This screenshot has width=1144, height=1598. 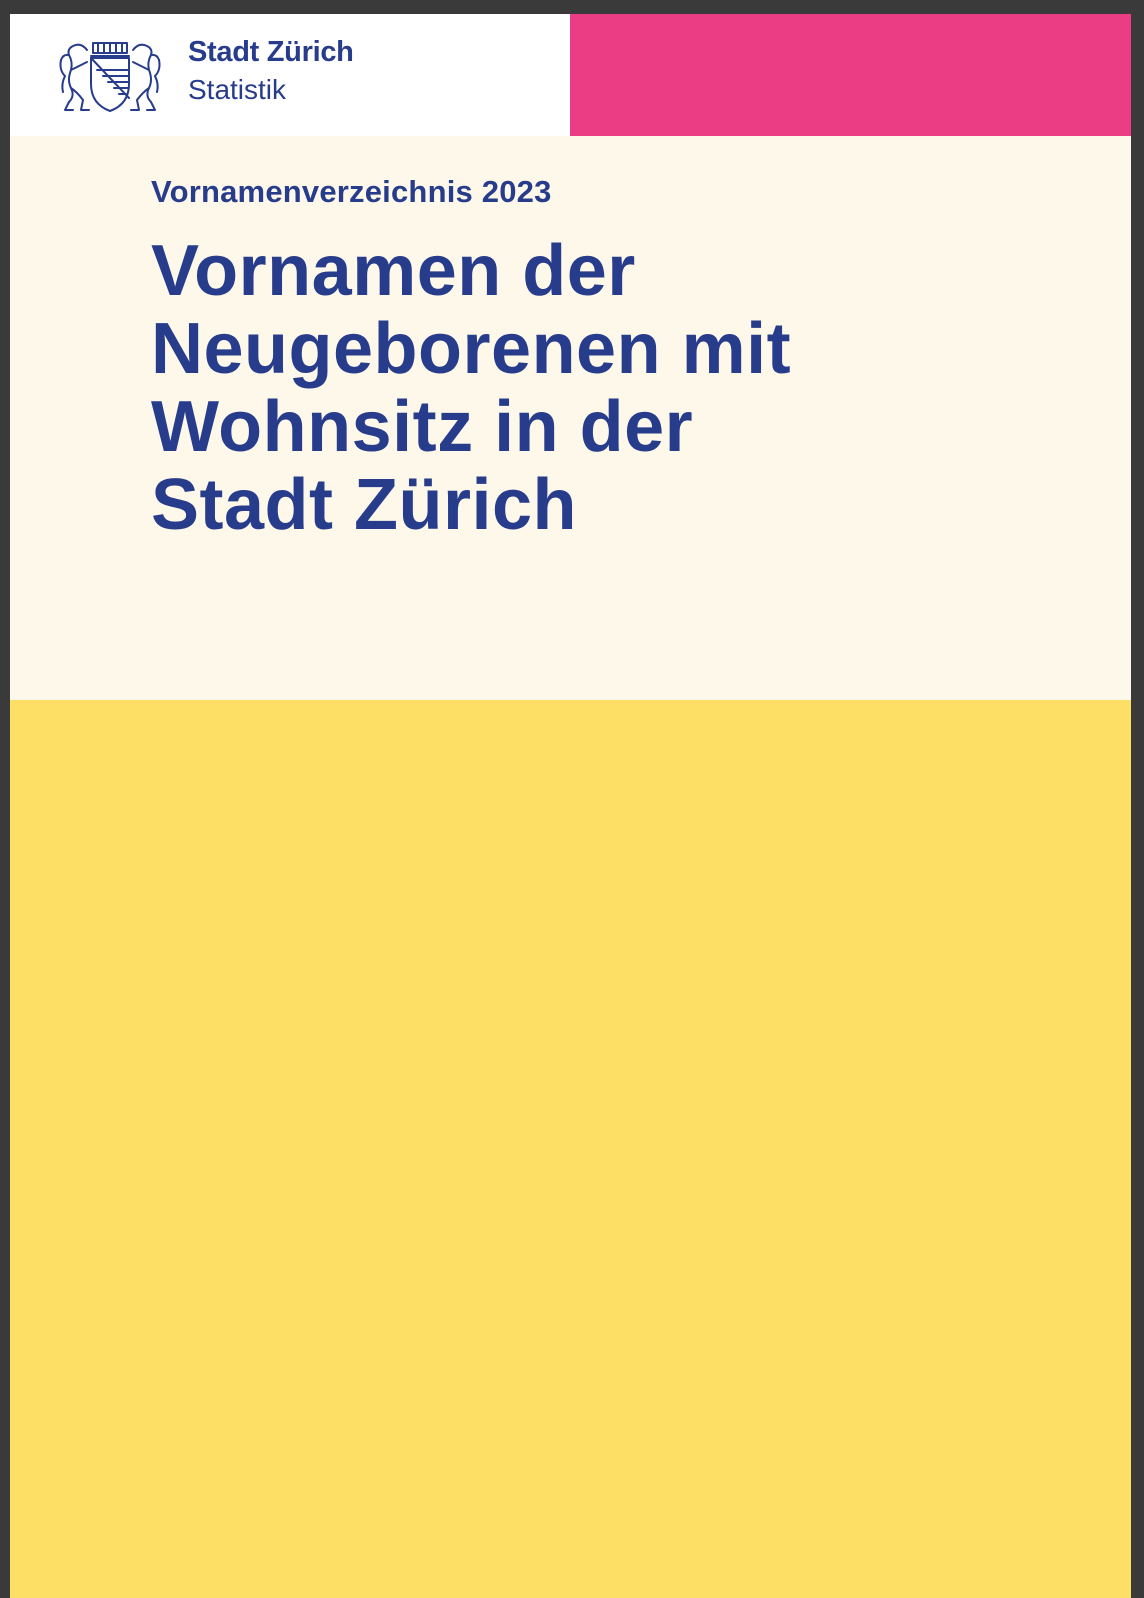 What do you see at coordinates (850, 75) in the screenshot?
I see `accent-color-block` at bounding box center [850, 75].